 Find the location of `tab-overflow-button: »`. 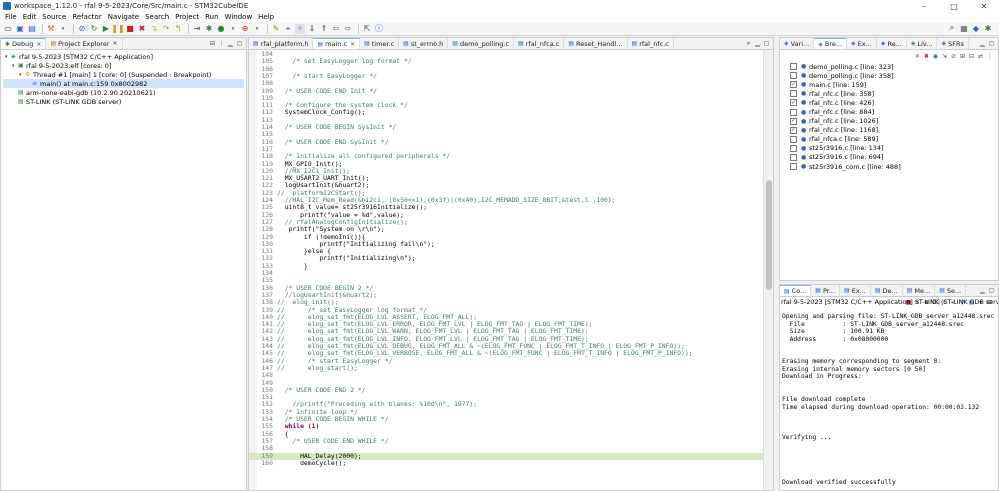

tab-overflow-button: » is located at coordinates (748, 43).